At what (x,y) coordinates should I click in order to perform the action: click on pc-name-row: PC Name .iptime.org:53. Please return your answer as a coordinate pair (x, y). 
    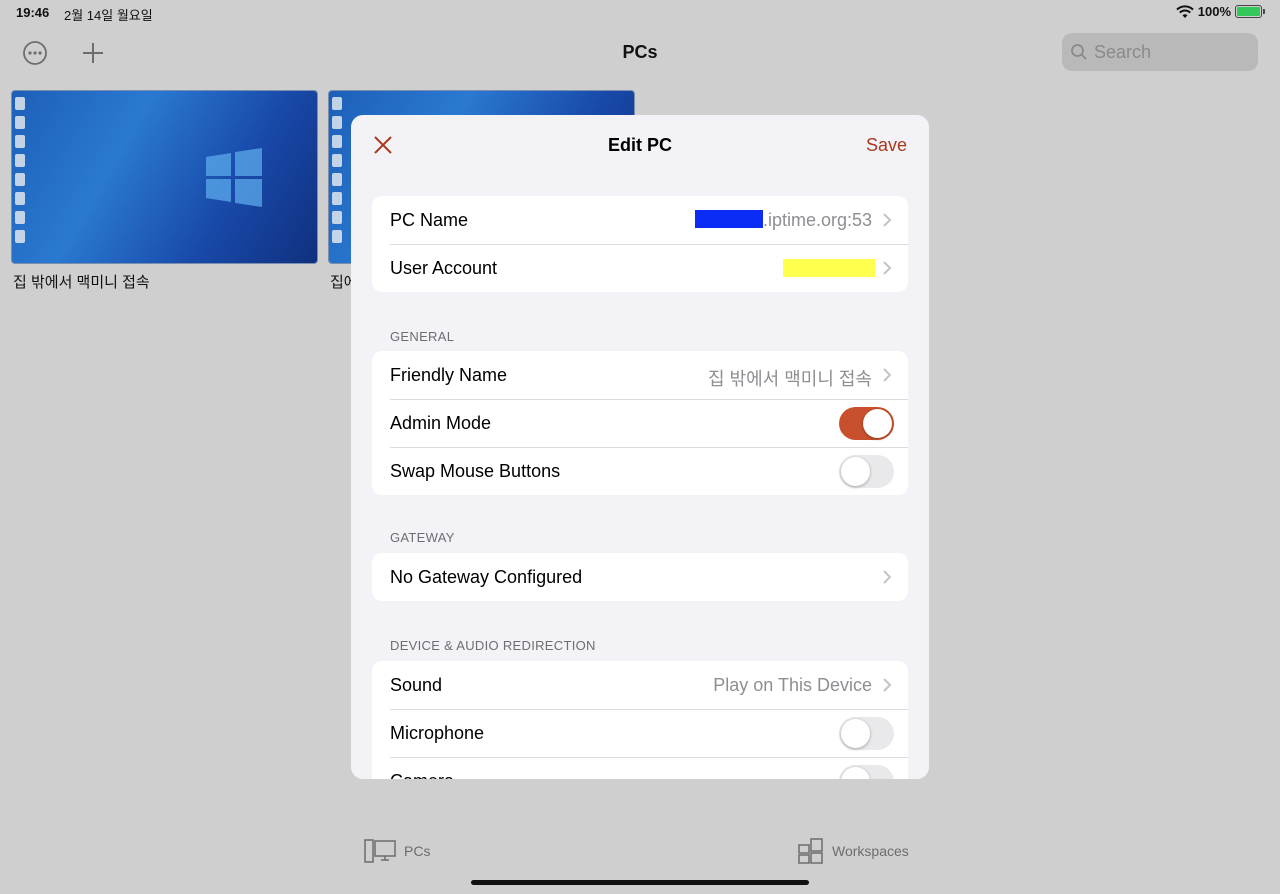
    Looking at the image, I should click on (640, 220).